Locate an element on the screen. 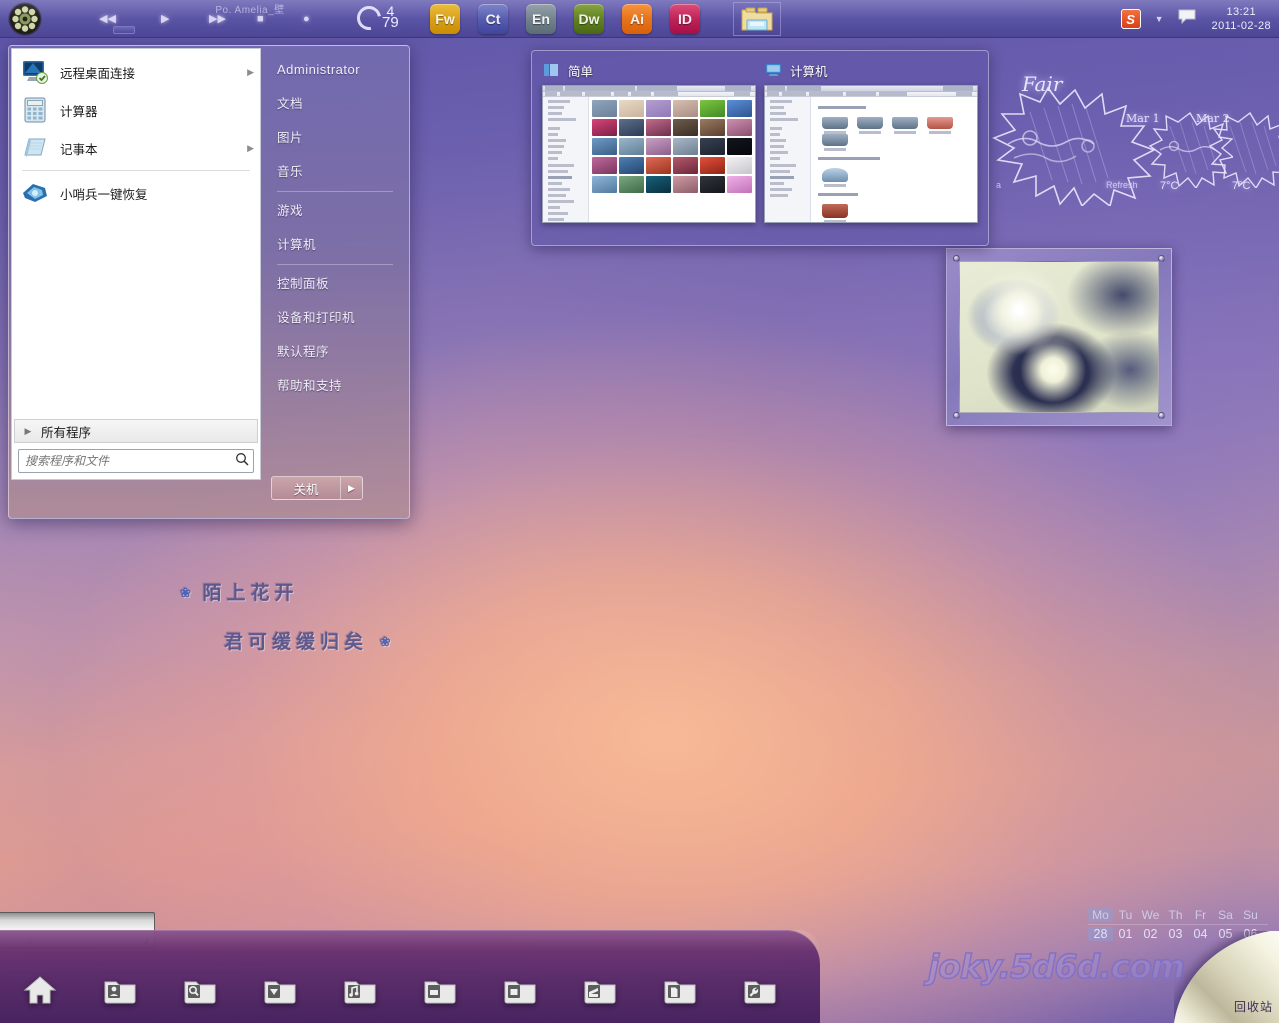 The width and height of the screenshot is (1279, 1023). dock-pictures-folder-icon is located at coordinates (440, 990).